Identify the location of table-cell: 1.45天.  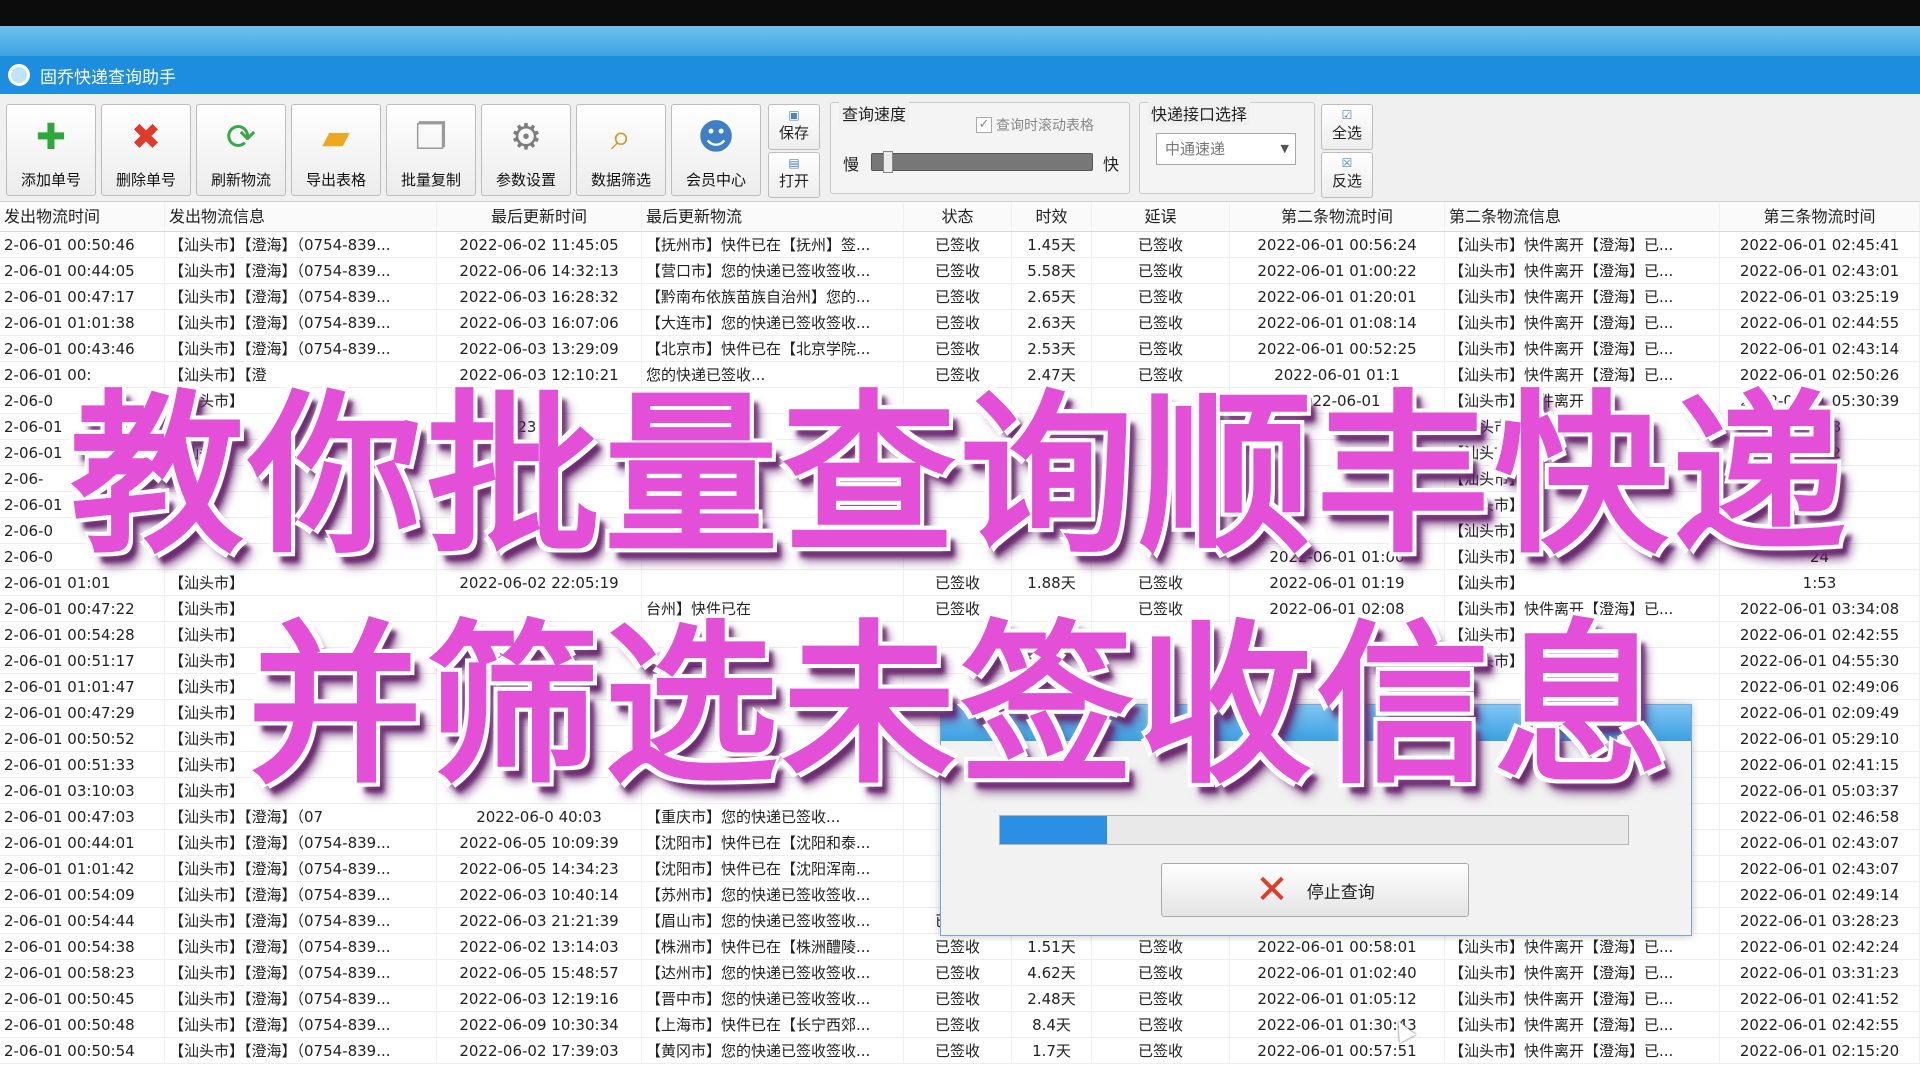
(1052, 244).